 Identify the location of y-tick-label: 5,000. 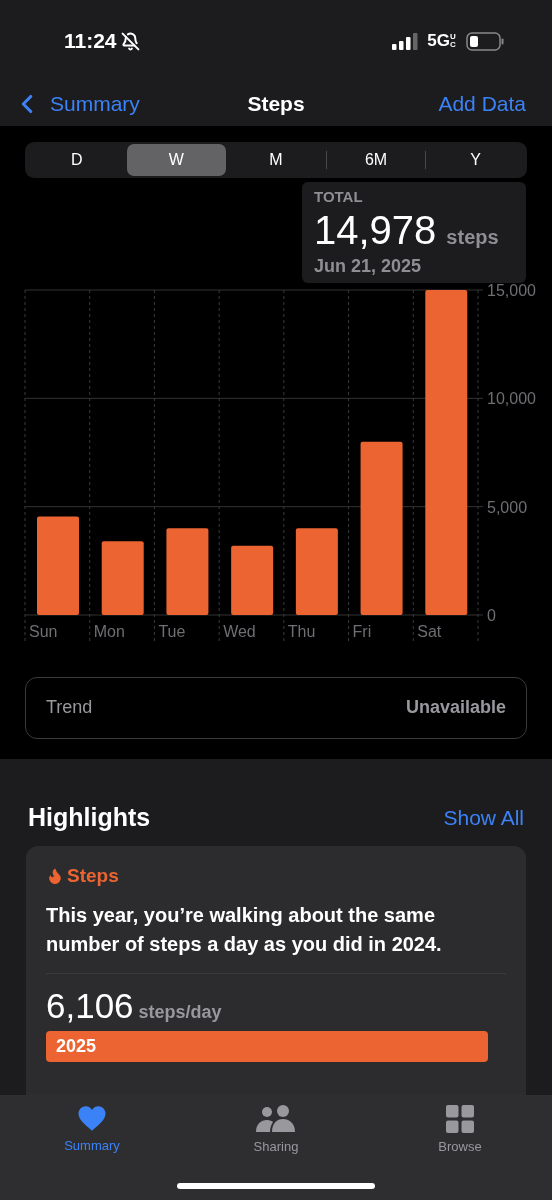
(507, 507).